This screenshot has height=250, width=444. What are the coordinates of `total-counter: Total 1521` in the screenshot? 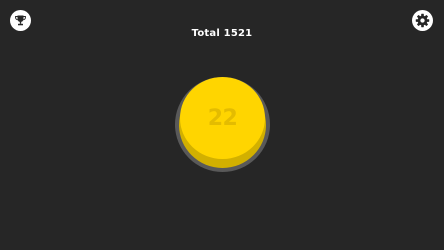 It's located at (222, 33).